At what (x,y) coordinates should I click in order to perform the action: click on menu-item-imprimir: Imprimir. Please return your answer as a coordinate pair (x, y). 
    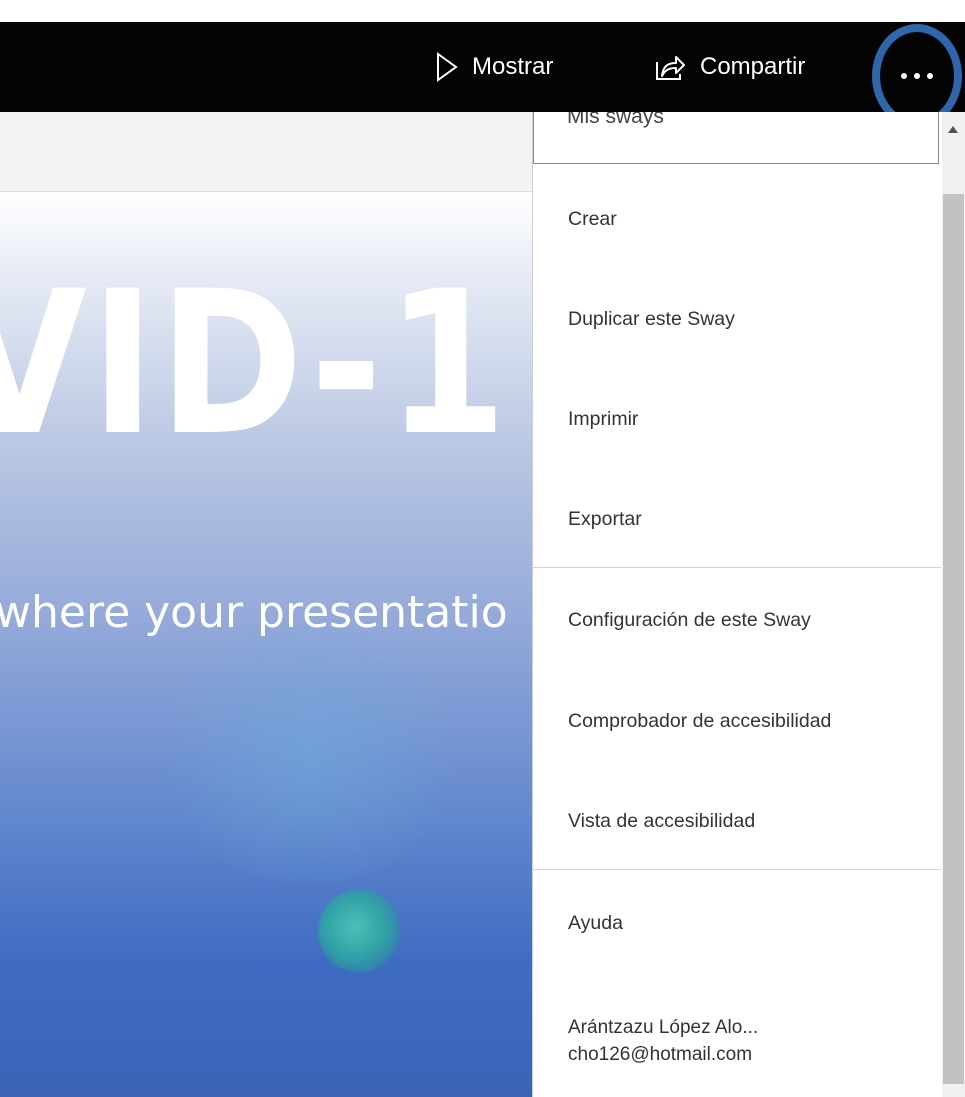
    Looking at the image, I should click on (738, 419).